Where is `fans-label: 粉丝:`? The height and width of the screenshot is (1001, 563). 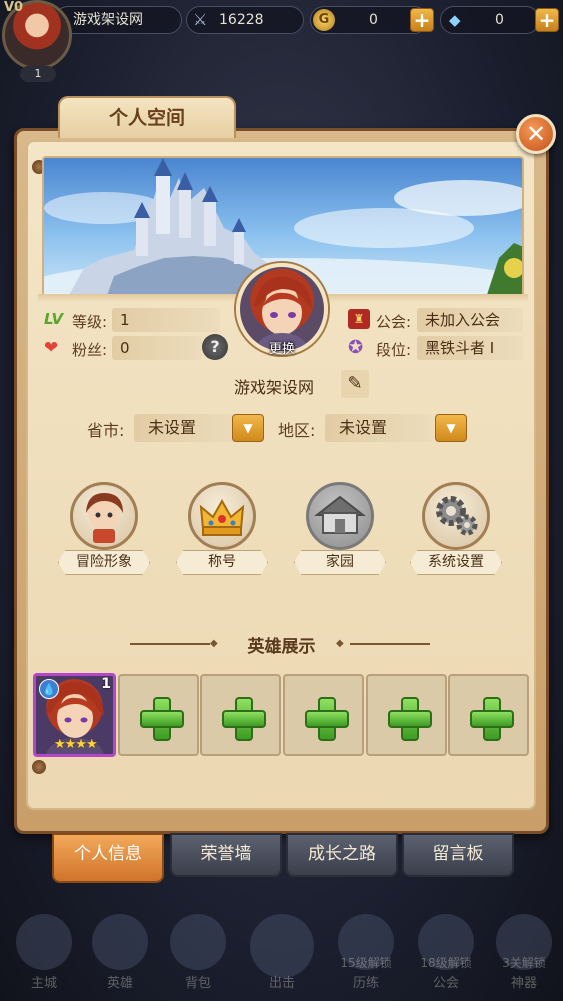
fans-label: 粉丝: is located at coordinates (90, 350).